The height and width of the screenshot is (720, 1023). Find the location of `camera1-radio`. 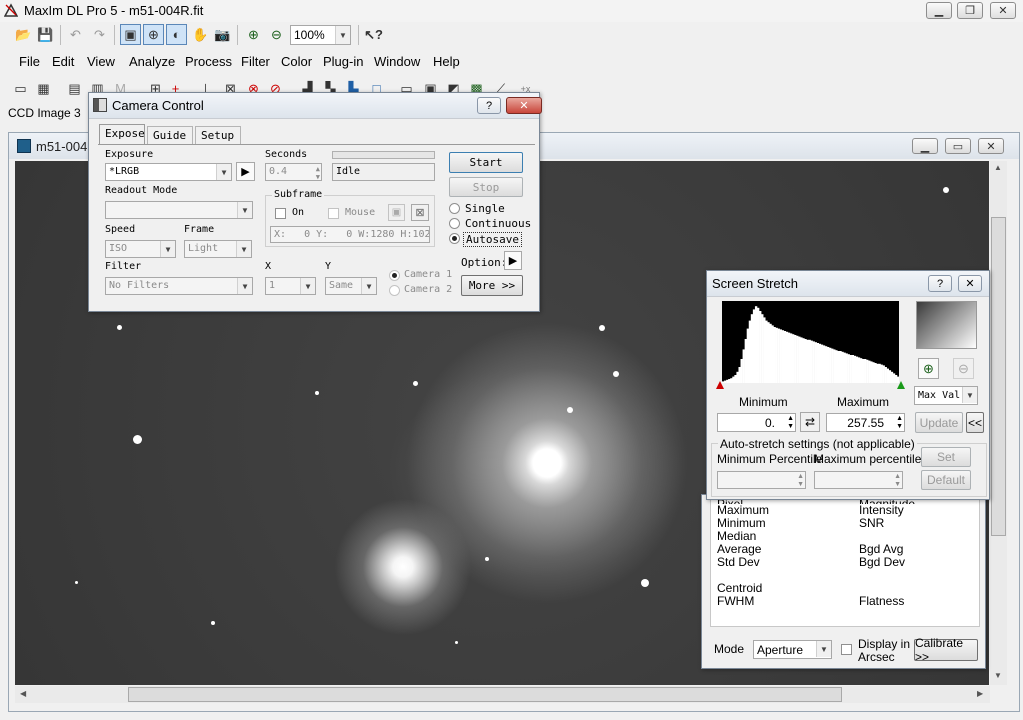

camera1-radio is located at coordinates (394, 275).